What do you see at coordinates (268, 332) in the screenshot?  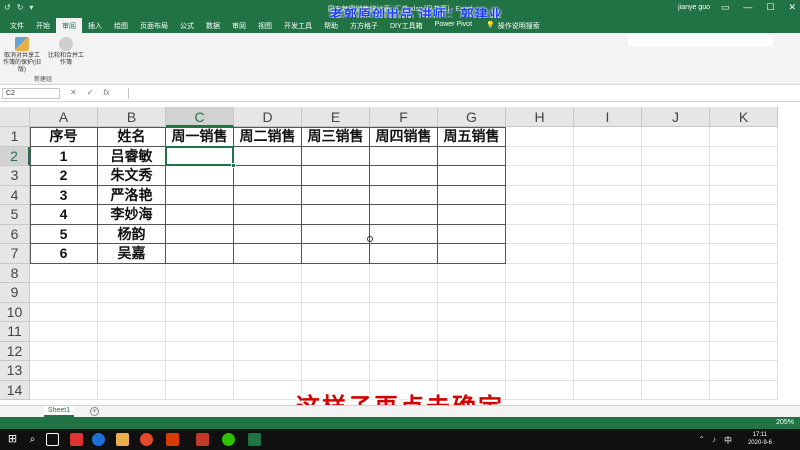 I see `cell-d11` at bounding box center [268, 332].